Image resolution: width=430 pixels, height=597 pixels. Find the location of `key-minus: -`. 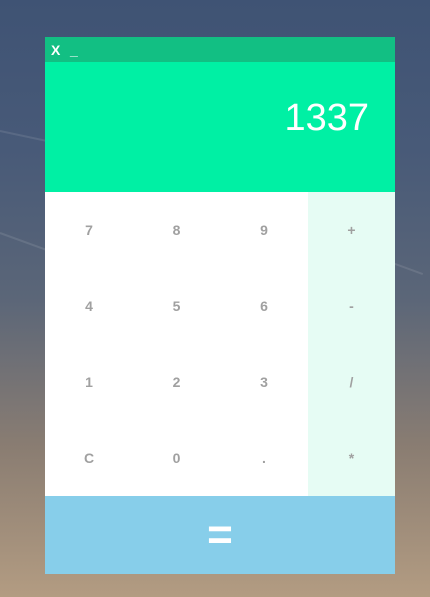

key-minus: - is located at coordinates (351, 306).